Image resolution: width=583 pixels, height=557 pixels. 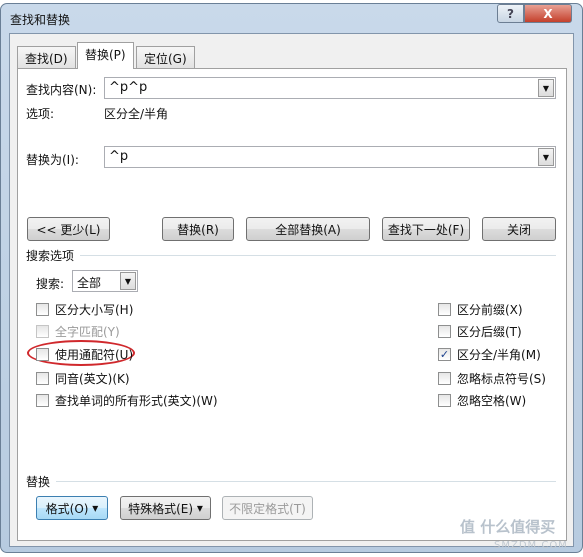 What do you see at coordinates (330, 88) in the screenshot?
I see `find-input: ^p^p ▼` at bounding box center [330, 88].